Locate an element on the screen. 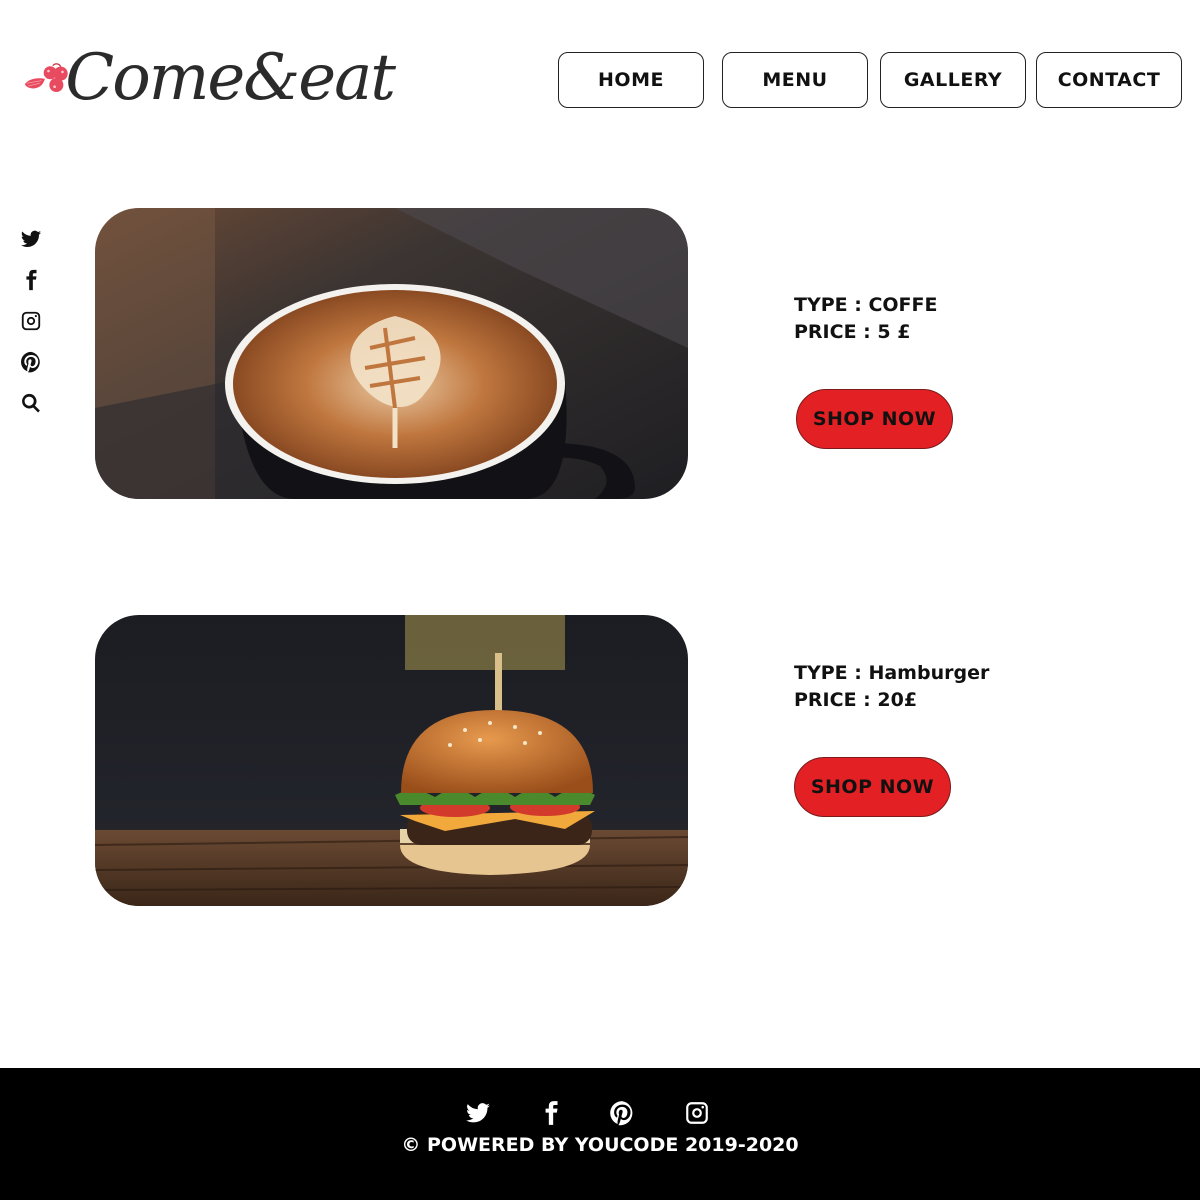 The height and width of the screenshot is (1200, 1200). side-social-bar is located at coordinates (33, 330).